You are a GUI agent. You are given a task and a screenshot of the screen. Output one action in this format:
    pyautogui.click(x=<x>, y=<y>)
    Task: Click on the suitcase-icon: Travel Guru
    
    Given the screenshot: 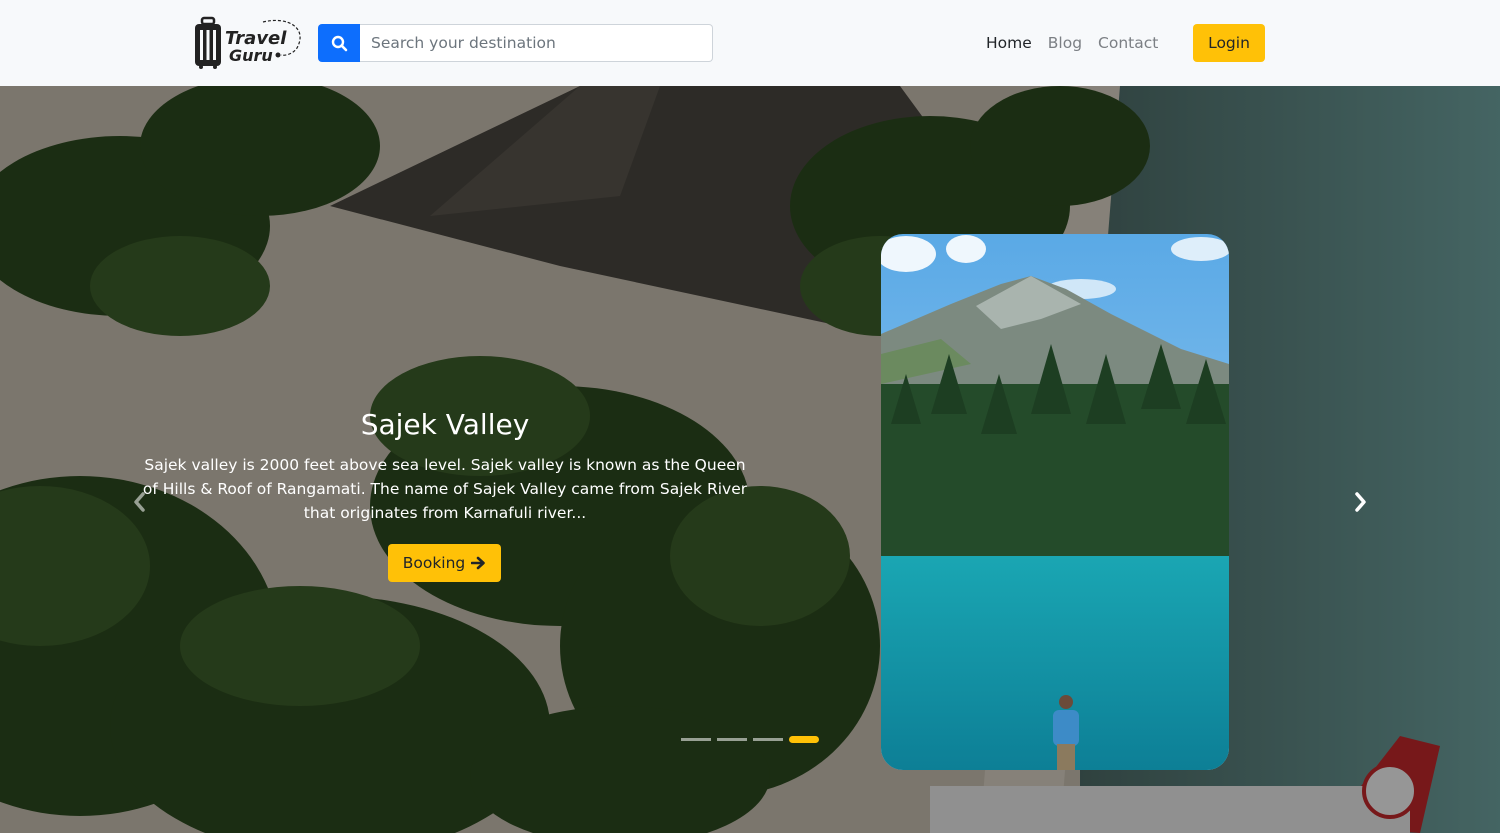 What is the action you would take?
    pyautogui.click(x=248, y=42)
    